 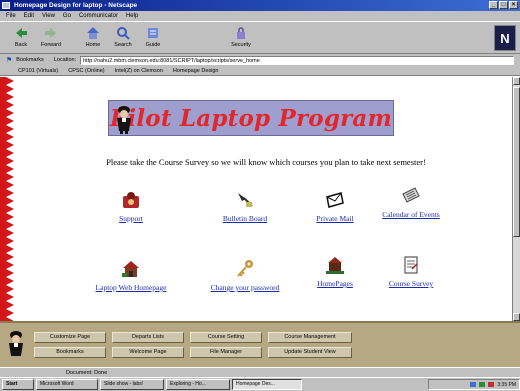 What do you see at coordinates (86, 71) in the screenshot?
I see `bookmark-item: CPSC (Online)` at bounding box center [86, 71].